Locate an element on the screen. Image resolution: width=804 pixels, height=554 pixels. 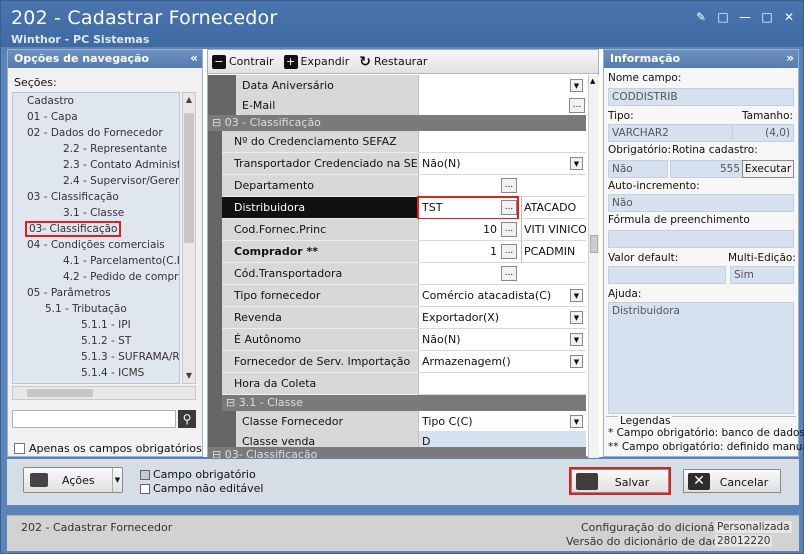
tree-item: 3.1 - Classe is located at coordinates (96, 213).